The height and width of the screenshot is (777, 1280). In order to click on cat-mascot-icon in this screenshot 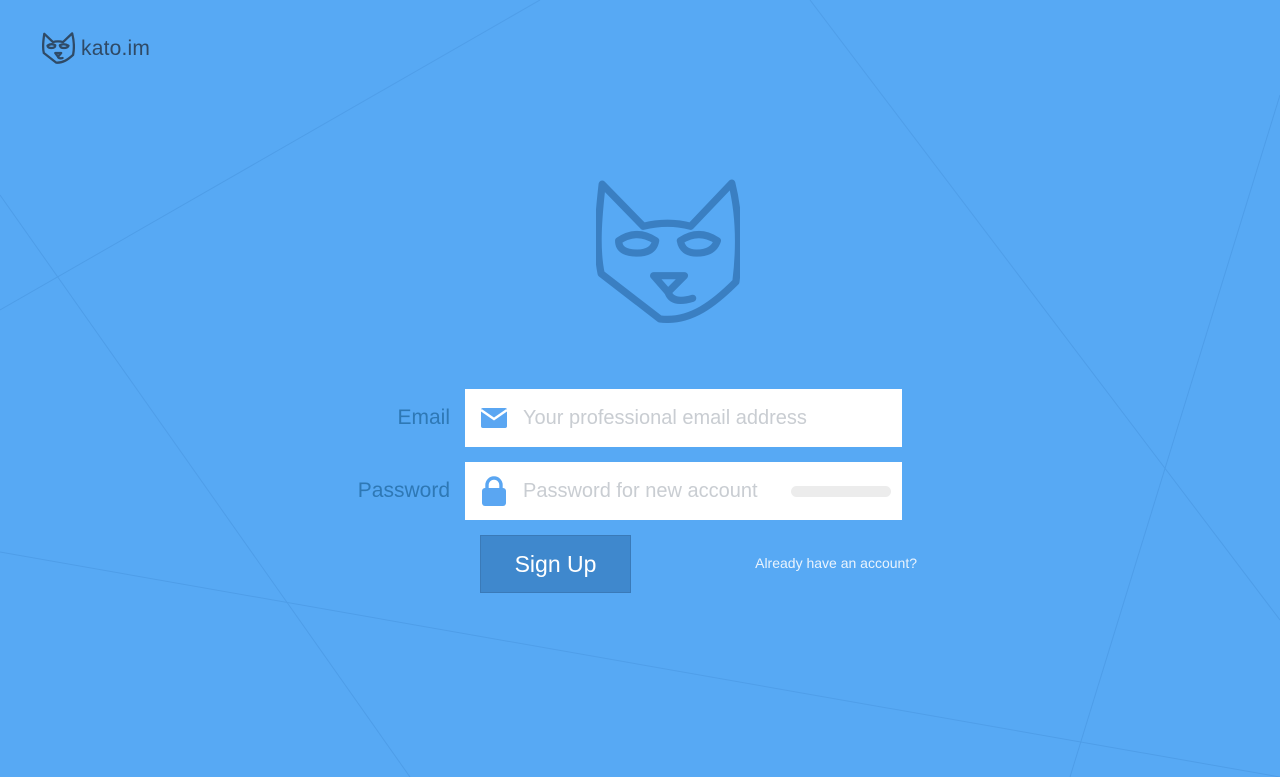, I will do `click(668, 251)`.